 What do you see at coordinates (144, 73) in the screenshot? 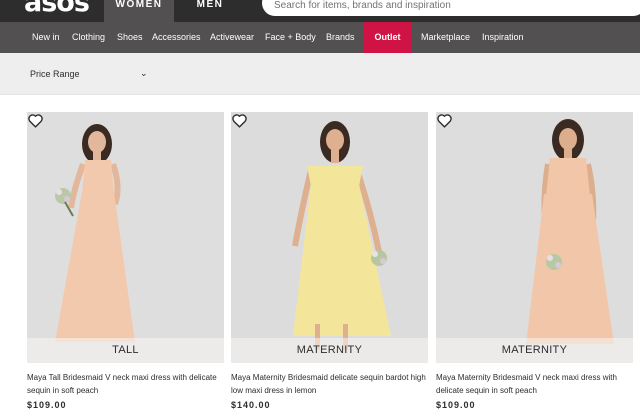
I see `chevron-down-icon: ⌄` at bounding box center [144, 73].